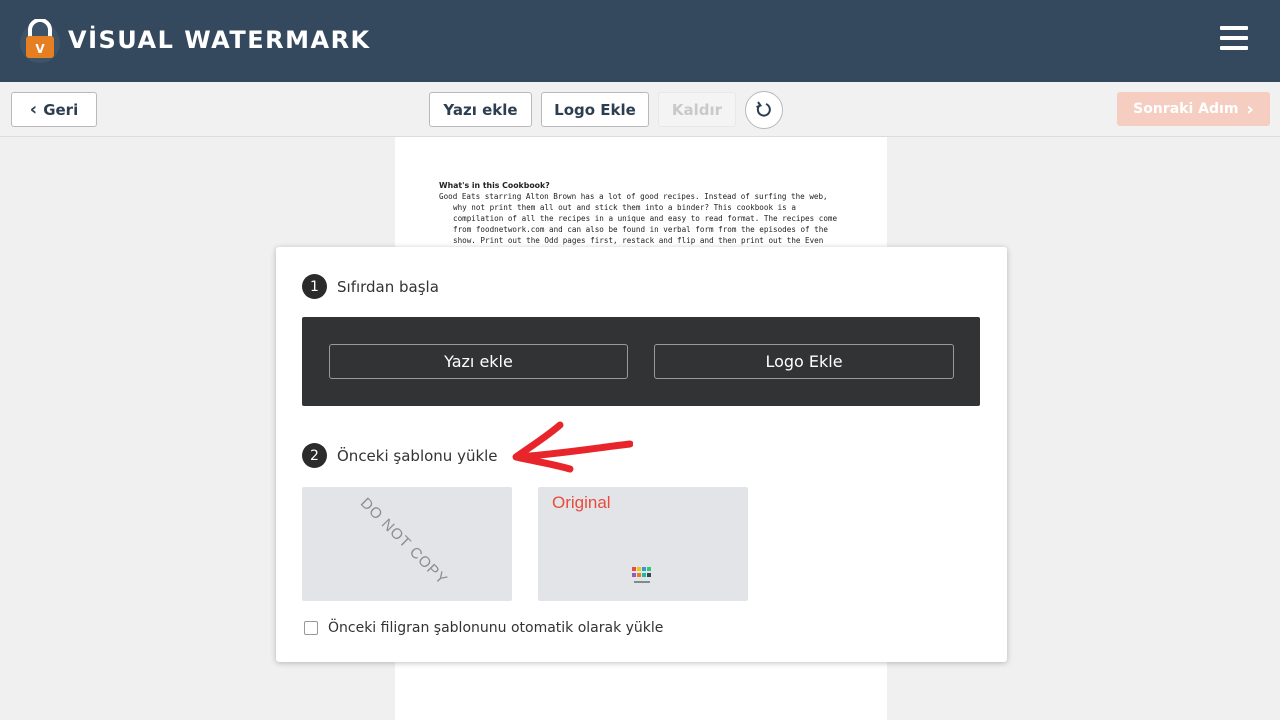 This screenshot has height=720, width=1280. Describe the element at coordinates (314, 286) in the screenshot. I see `step-number: 1` at that location.